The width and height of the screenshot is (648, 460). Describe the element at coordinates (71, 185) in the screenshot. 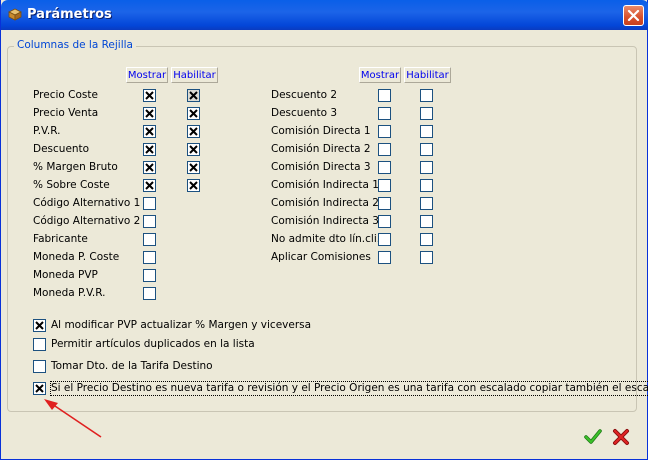

I see `left-row-label: % Sobre Coste` at that location.